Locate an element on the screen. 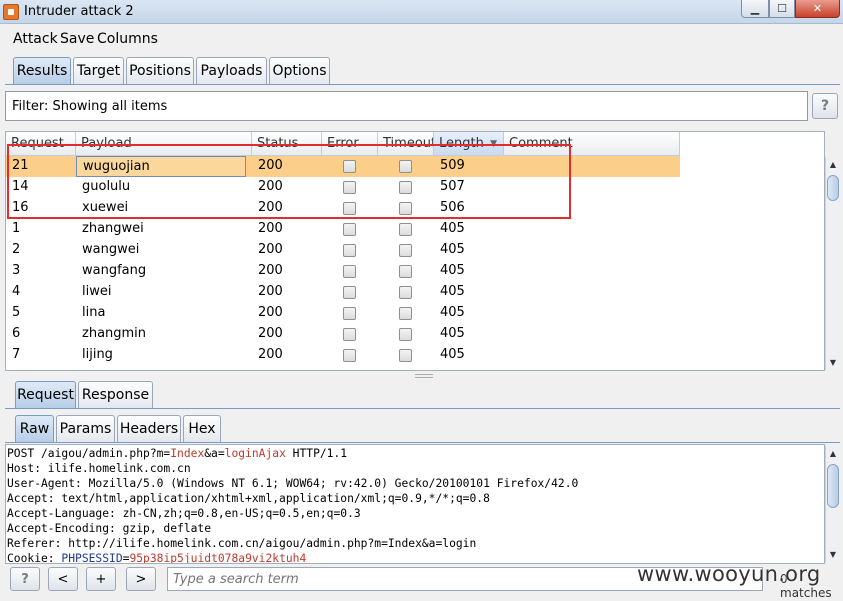 The width and height of the screenshot is (843, 601). table-row: 2 wangwei 200 405 is located at coordinates (343, 250).